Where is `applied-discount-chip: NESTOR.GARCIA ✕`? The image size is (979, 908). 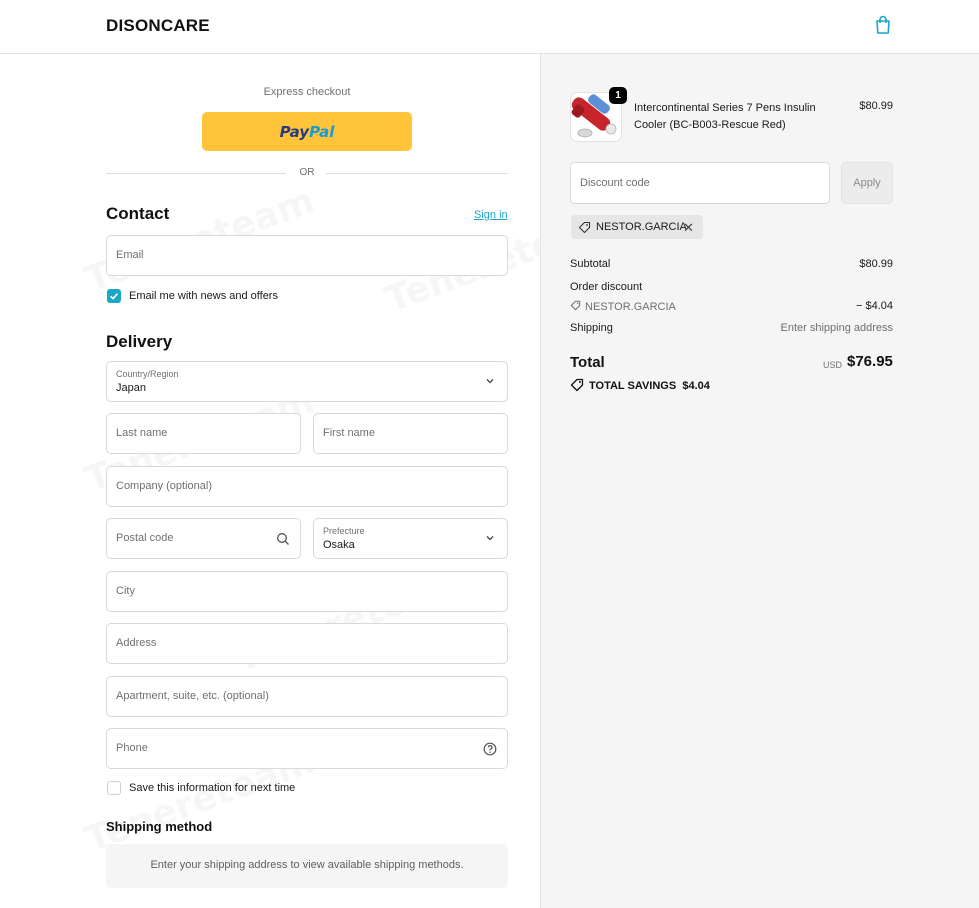 applied-discount-chip: NESTOR.GARCIA ✕ is located at coordinates (637, 227).